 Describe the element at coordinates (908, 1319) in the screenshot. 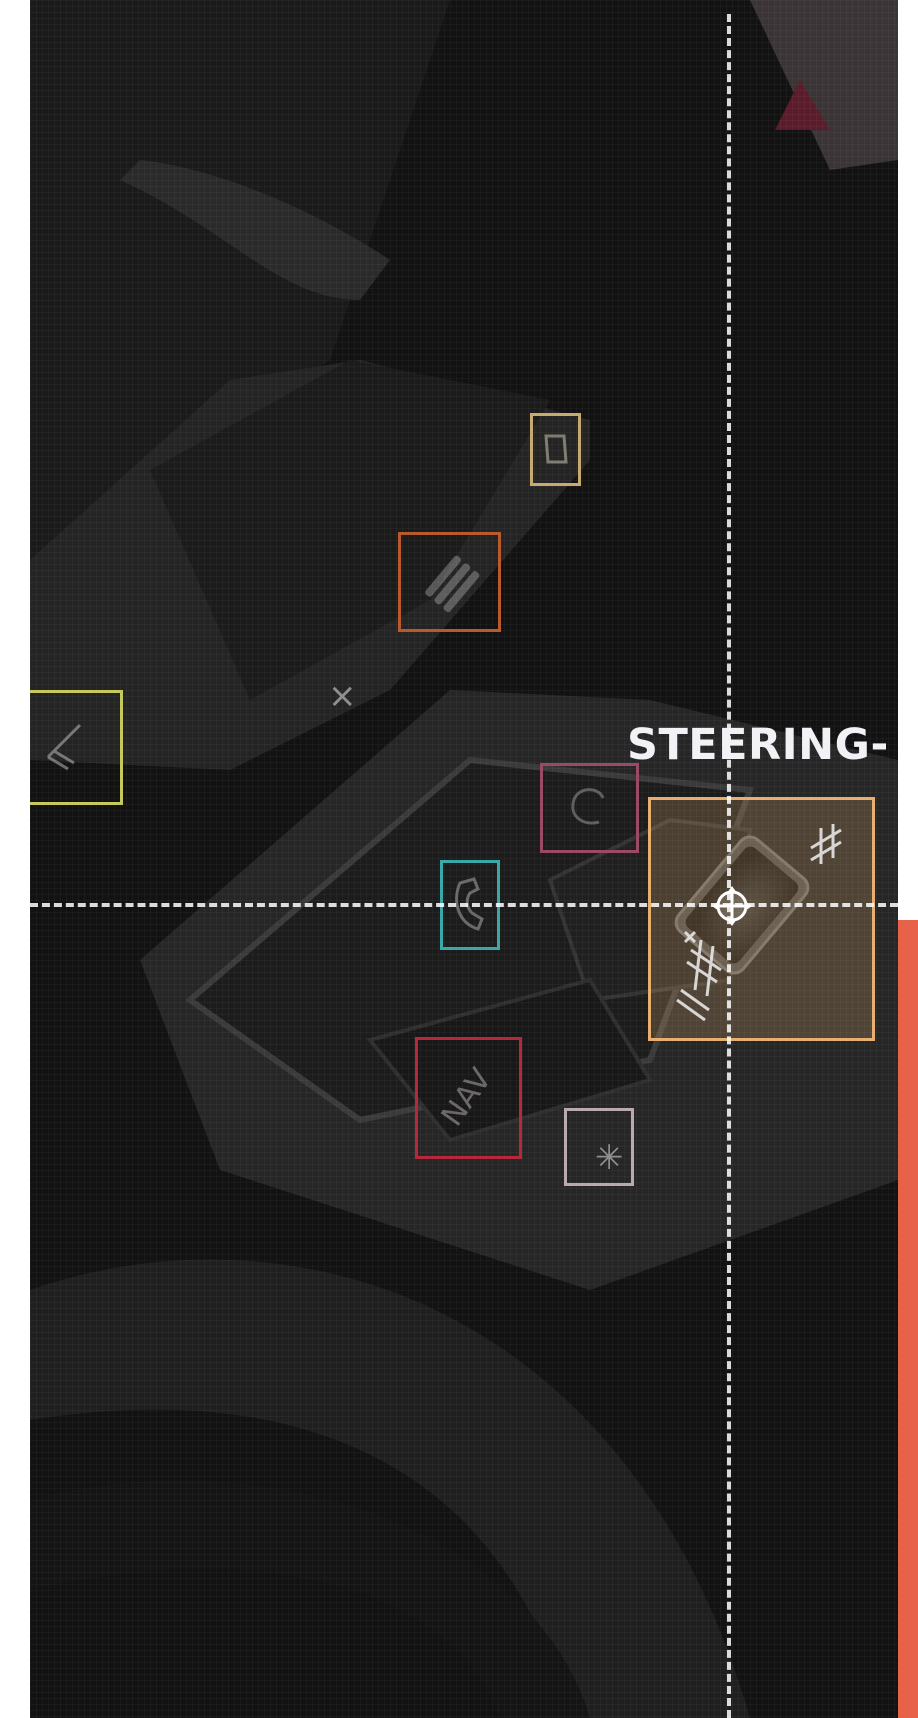

I see `accent-strip` at that location.